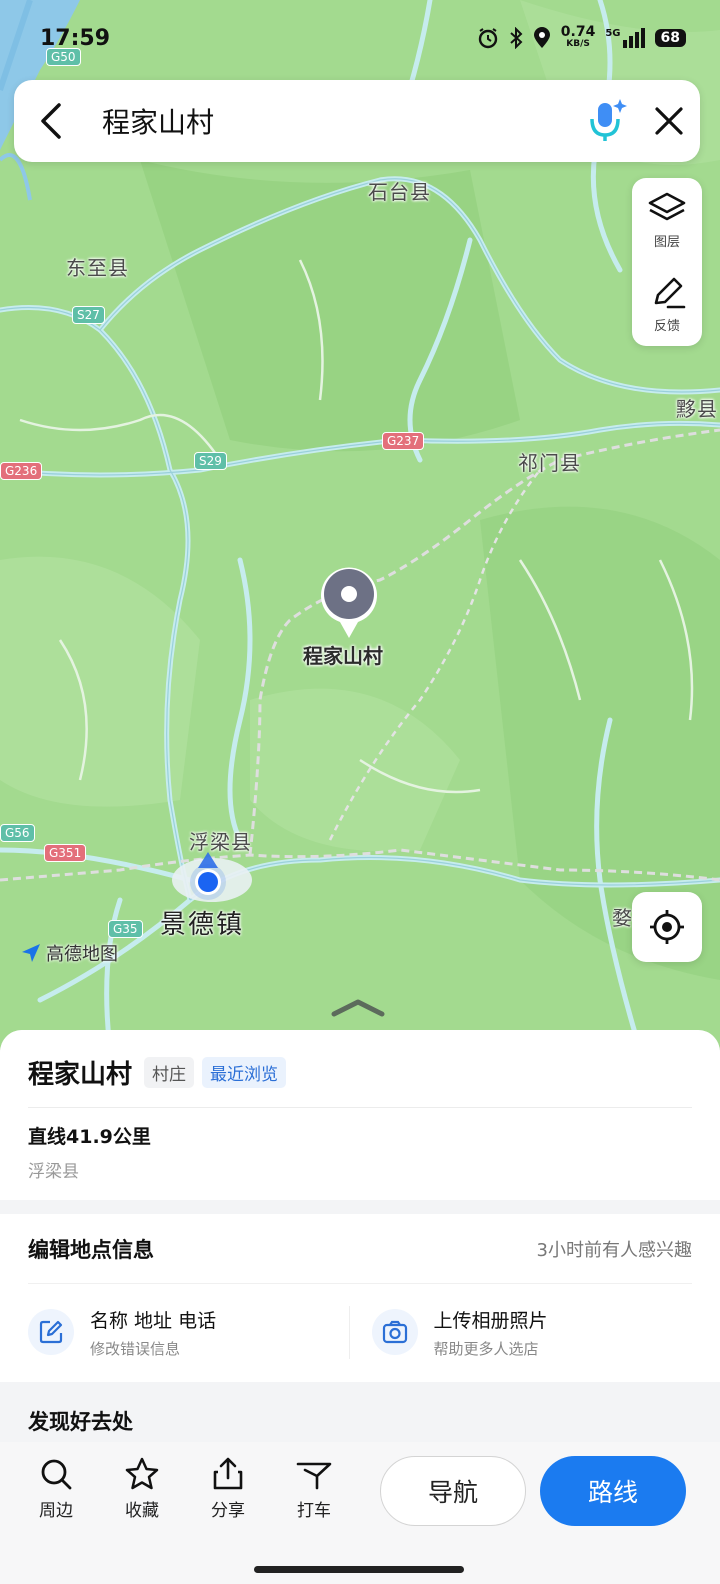  Describe the element at coordinates (487, 38) in the screenshot. I see `alarm-icon` at that location.